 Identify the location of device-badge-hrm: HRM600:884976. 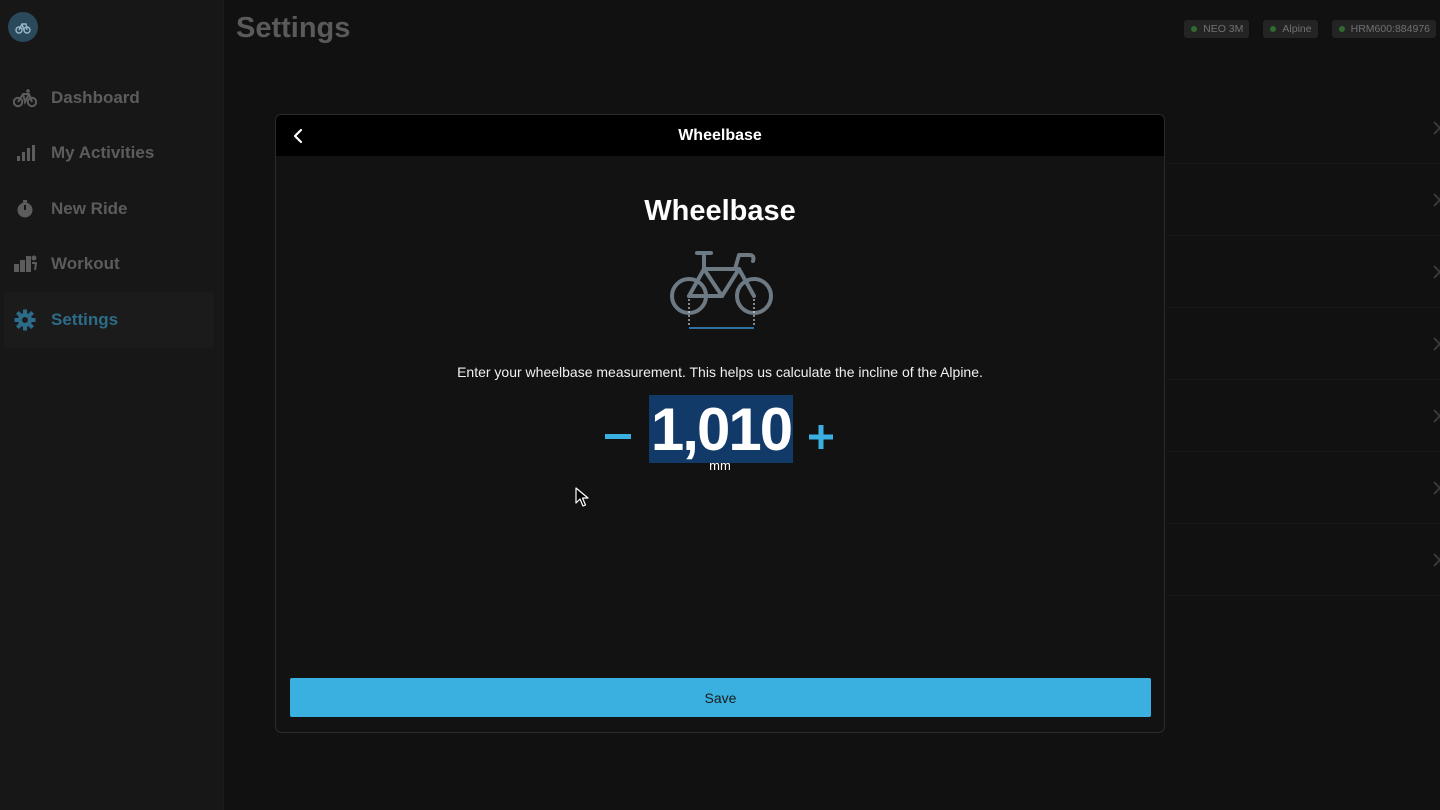
(1383, 29).